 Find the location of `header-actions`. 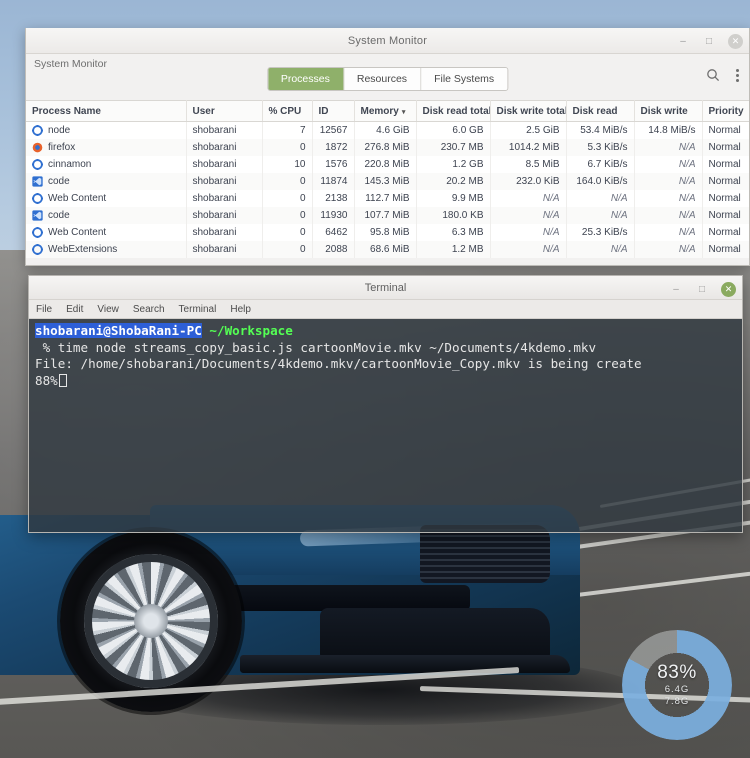

header-actions is located at coordinates (722, 75).